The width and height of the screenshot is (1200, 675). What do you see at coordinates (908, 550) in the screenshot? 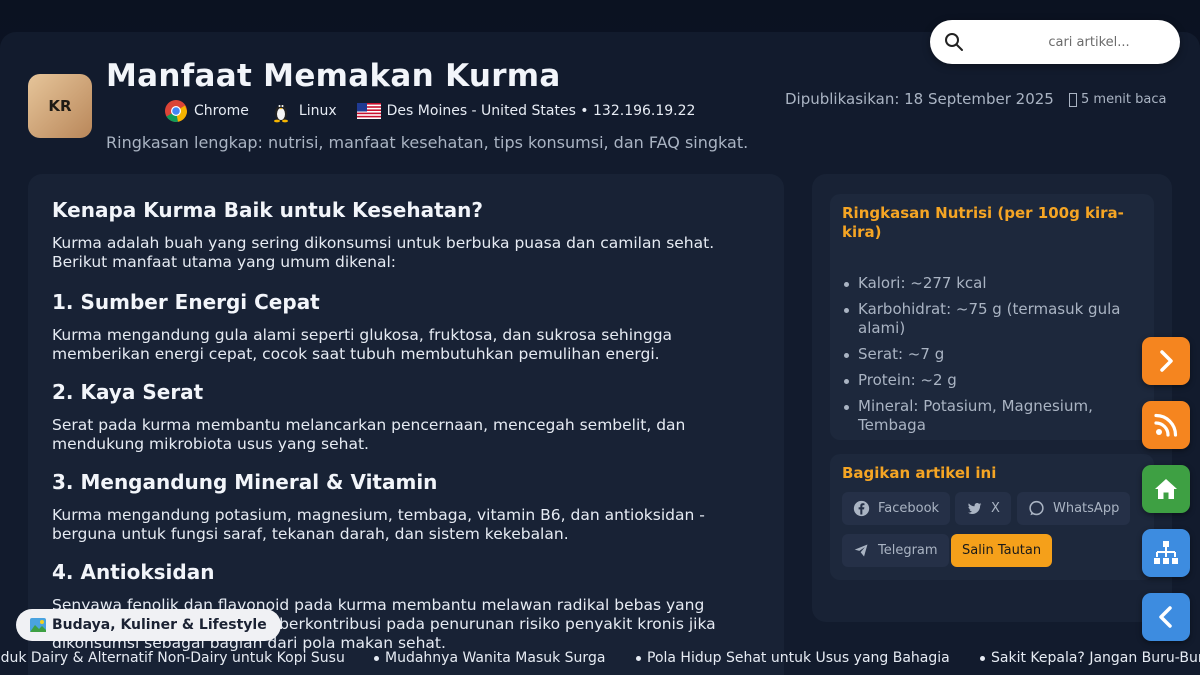
I see `share-telegram-label: Telegram` at bounding box center [908, 550].